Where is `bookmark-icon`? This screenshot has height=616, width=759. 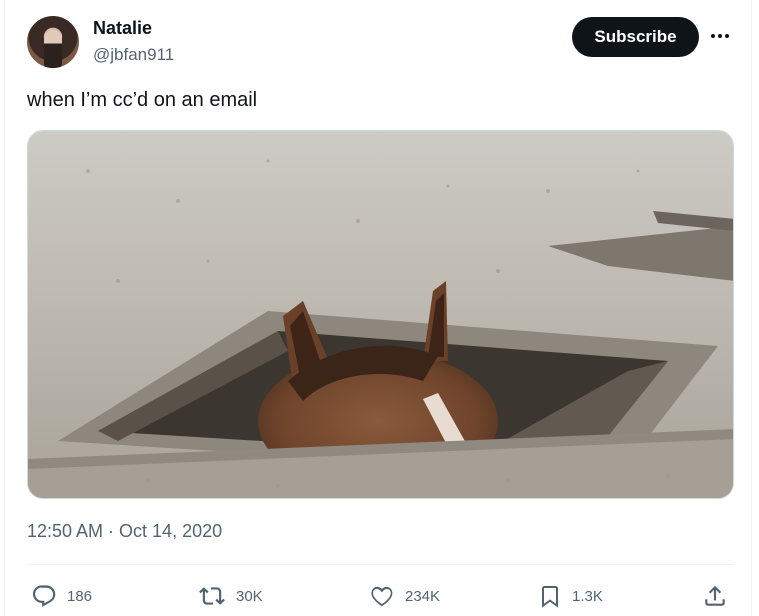
bookmark-icon is located at coordinates (550, 596).